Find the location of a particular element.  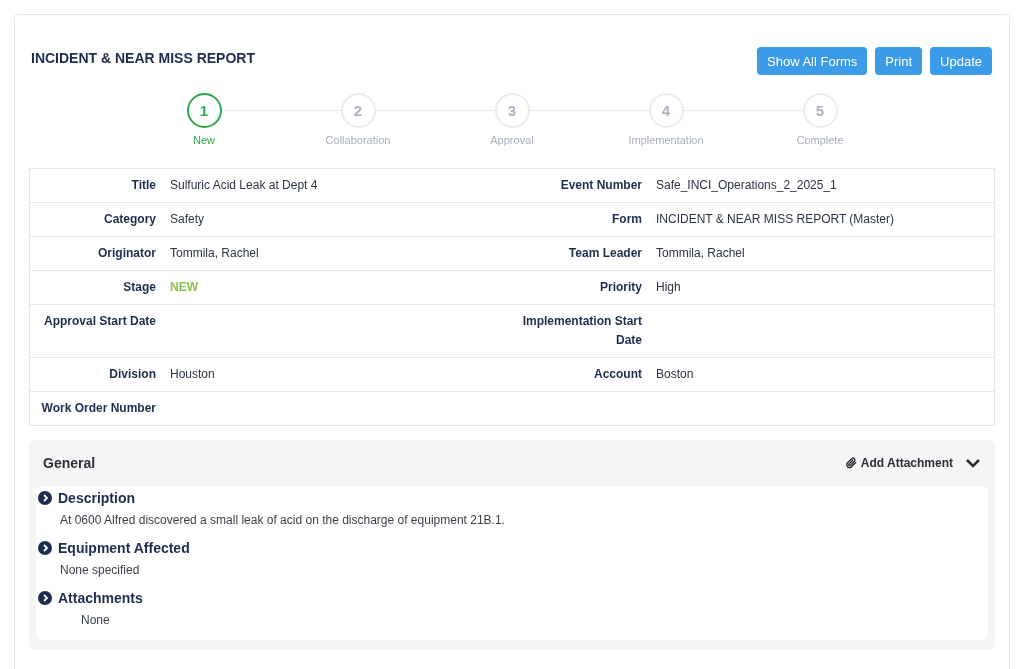

step-label: New is located at coordinates (204, 140).